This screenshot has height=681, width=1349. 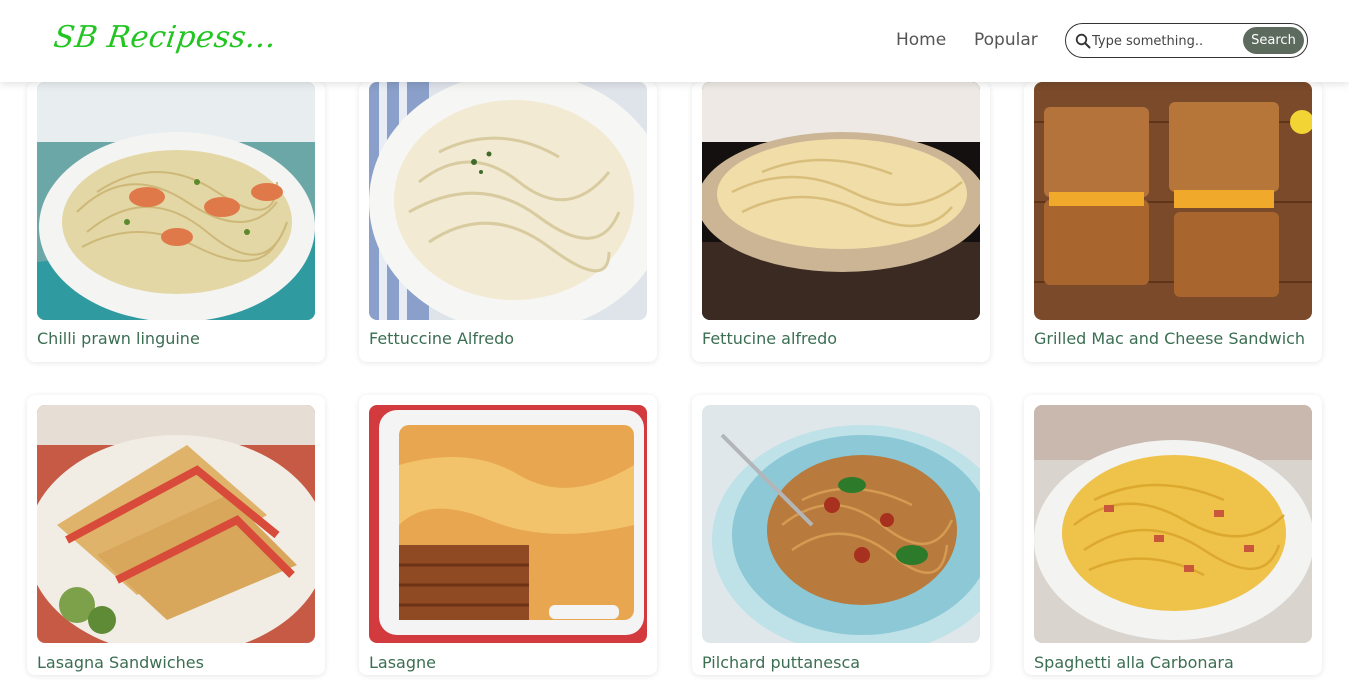 I want to click on nav-link-home: Home, so click(x=921, y=40).